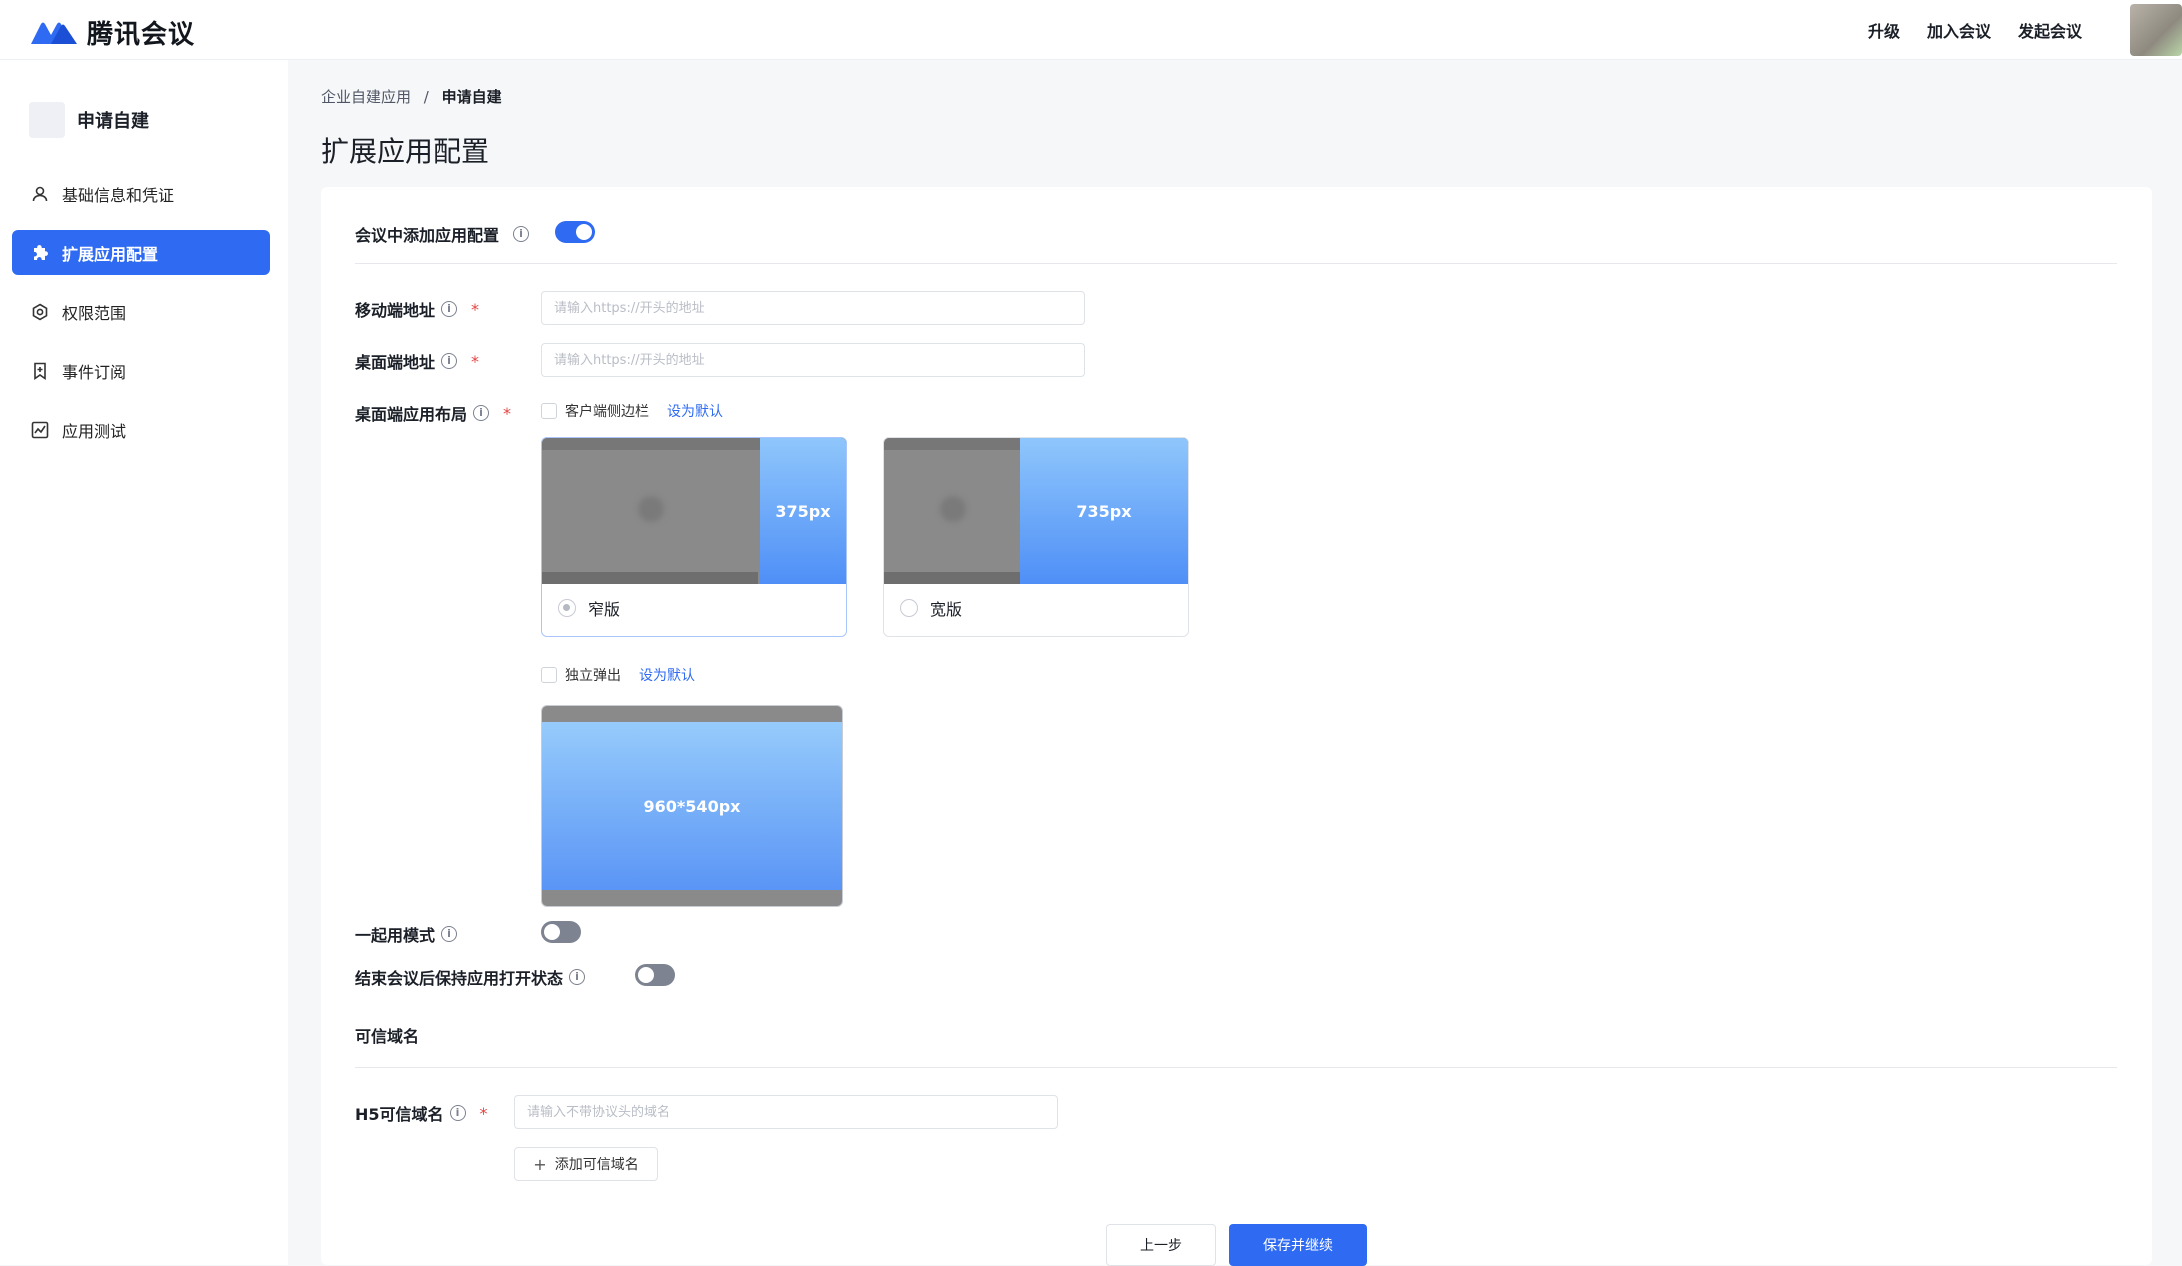  I want to click on popup-set-default-link: 设为默认, so click(667, 675).